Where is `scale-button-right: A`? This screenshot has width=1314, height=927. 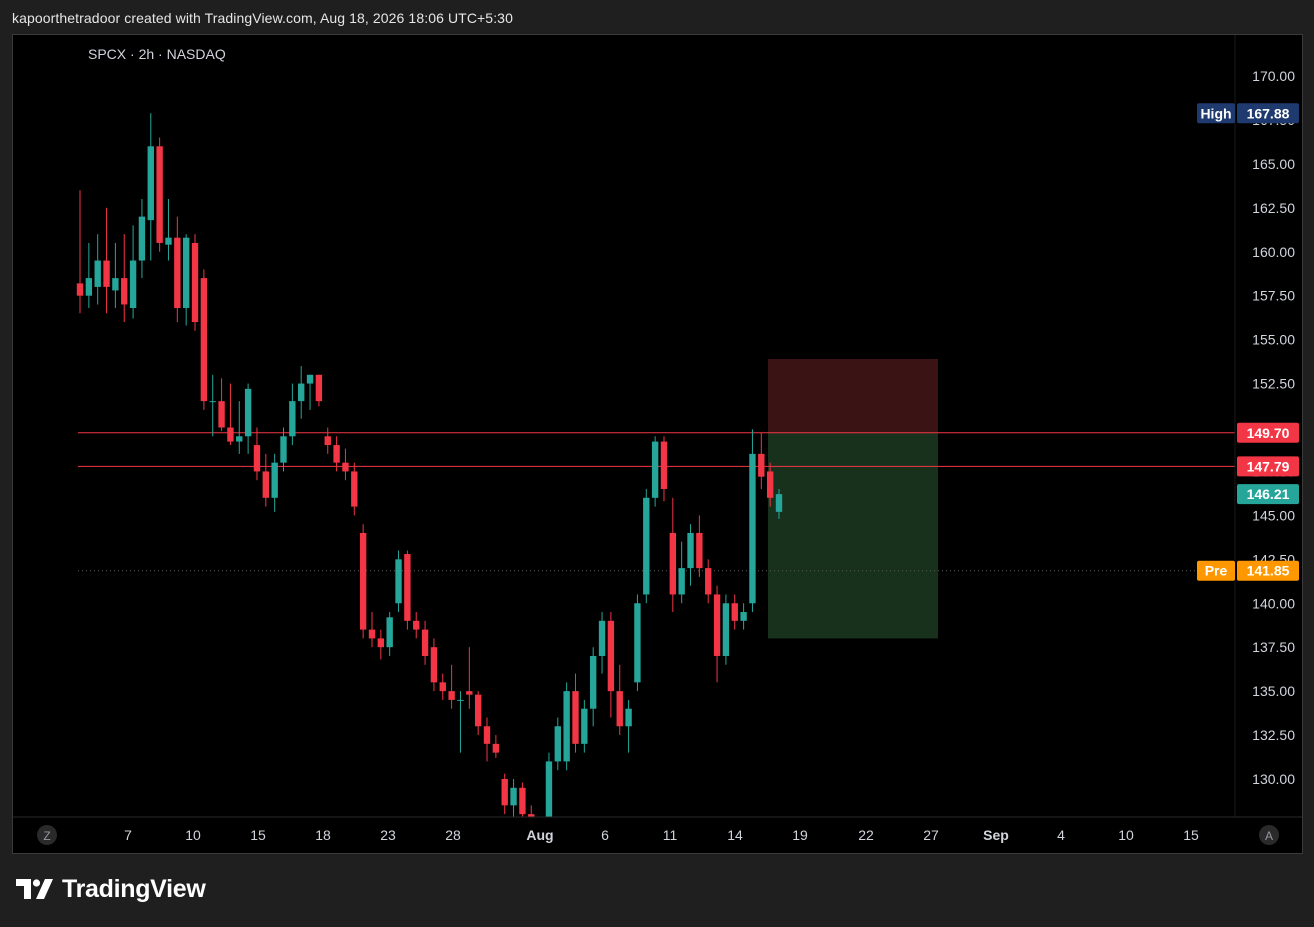 scale-button-right: A is located at coordinates (1269, 835).